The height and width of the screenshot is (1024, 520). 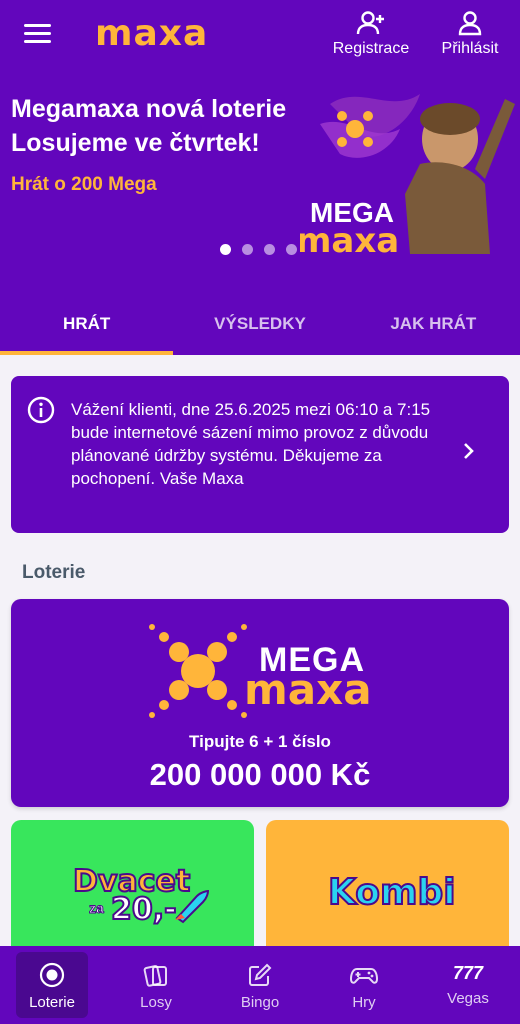 I want to click on section-title-loterie: Loterie, so click(x=54, y=572).